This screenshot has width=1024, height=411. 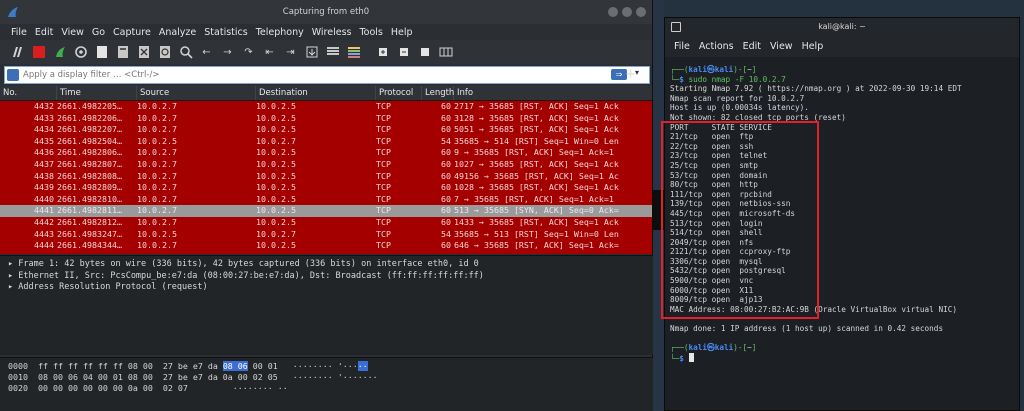 What do you see at coordinates (682, 46) in the screenshot?
I see `terminal-menu-file: File` at bounding box center [682, 46].